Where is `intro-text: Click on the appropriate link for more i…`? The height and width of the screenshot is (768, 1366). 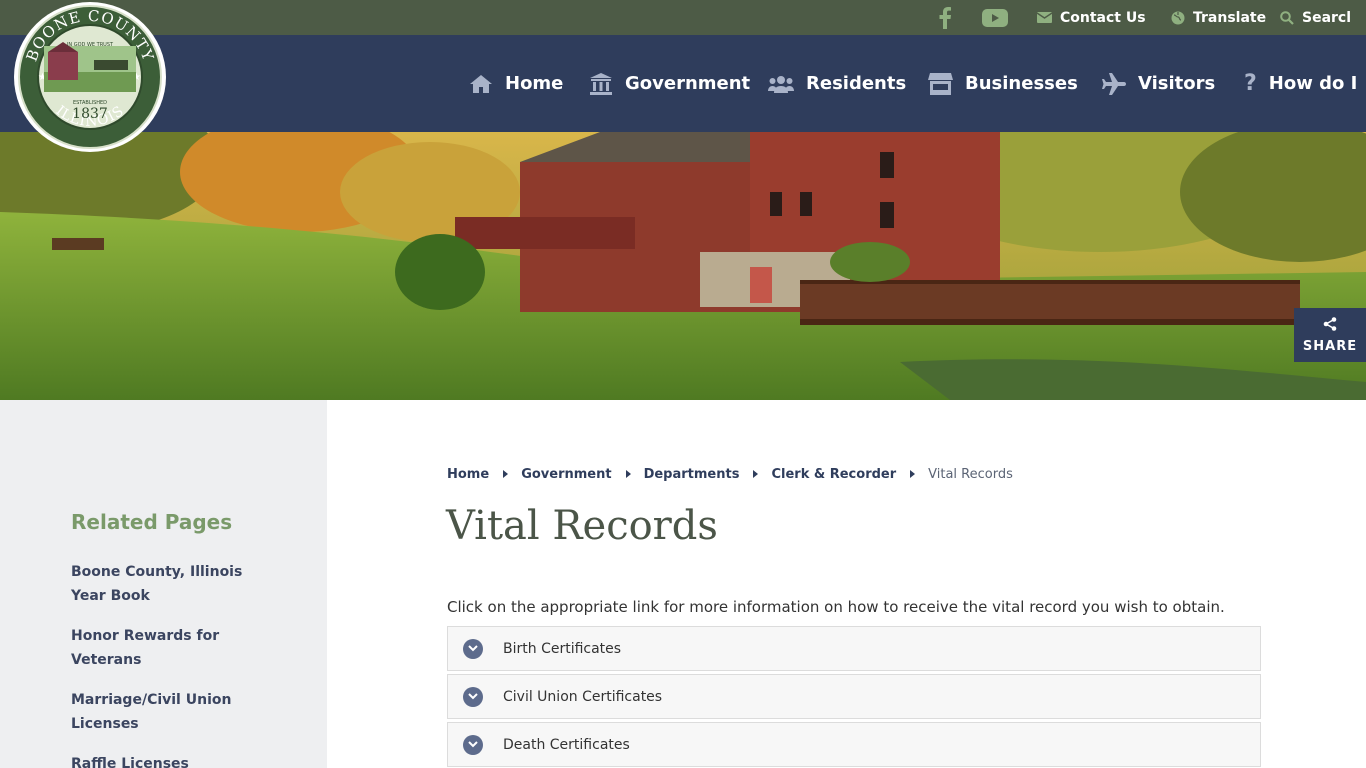
intro-text: Click on the appropriate link for more i… is located at coordinates (836, 607).